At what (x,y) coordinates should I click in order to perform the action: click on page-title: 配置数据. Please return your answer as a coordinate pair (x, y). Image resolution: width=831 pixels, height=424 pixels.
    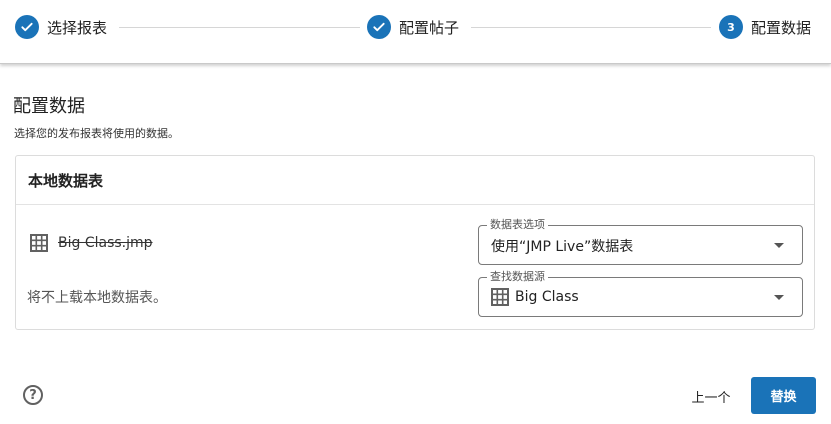
    Looking at the image, I should click on (49, 106).